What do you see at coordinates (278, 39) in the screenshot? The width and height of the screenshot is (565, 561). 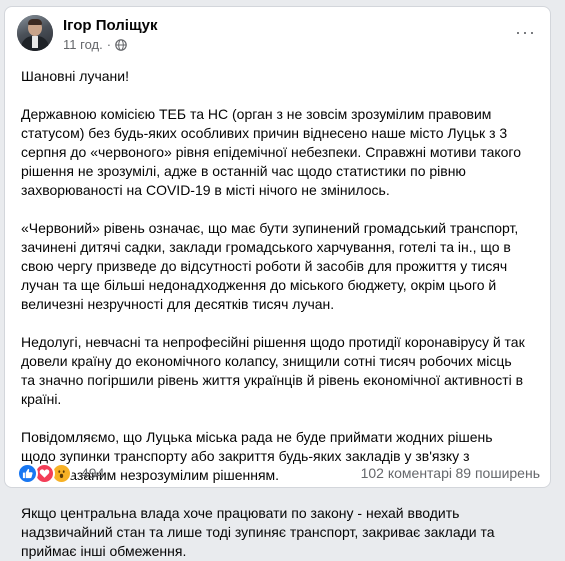 I see `post-header: Ігор Поліщук 11 год. · ···` at bounding box center [278, 39].